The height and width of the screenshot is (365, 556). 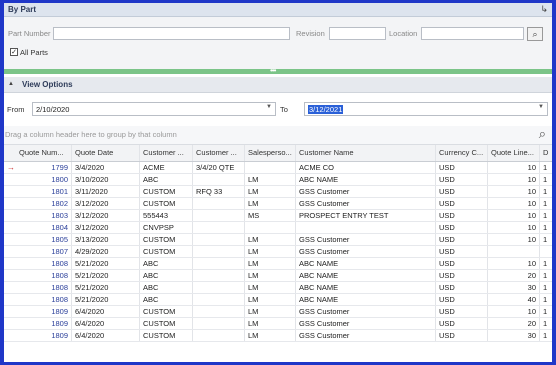 What do you see at coordinates (366, 215) in the screenshot?
I see `table-cell: PROSPECT ENTRY TEST` at bounding box center [366, 215].